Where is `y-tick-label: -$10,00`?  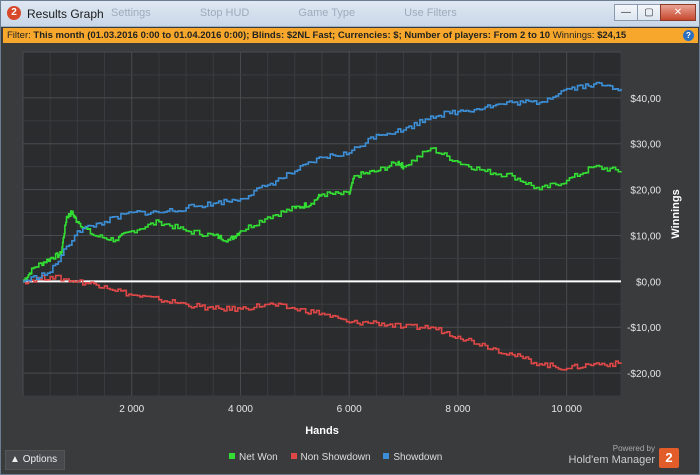 y-tick-label: -$10,00 is located at coordinates (644, 328).